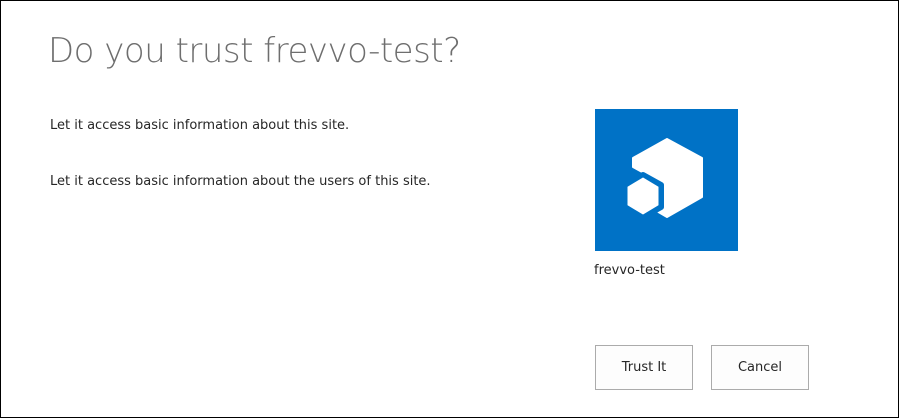 The height and width of the screenshot is (418, 899). I want to click on app-tile, so click(666, 180).